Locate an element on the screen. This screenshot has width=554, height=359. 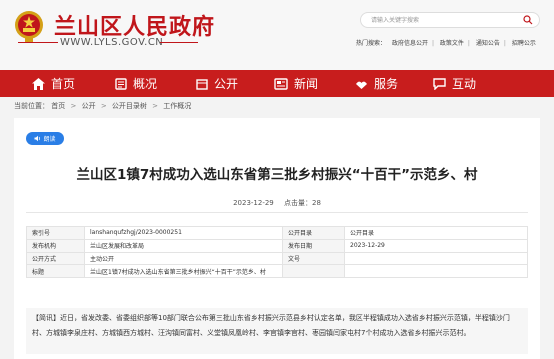
table-row: 发布机构 兰山区发展和改革局 发布日期 2023-12-29 is located at coordinates (277, 245).